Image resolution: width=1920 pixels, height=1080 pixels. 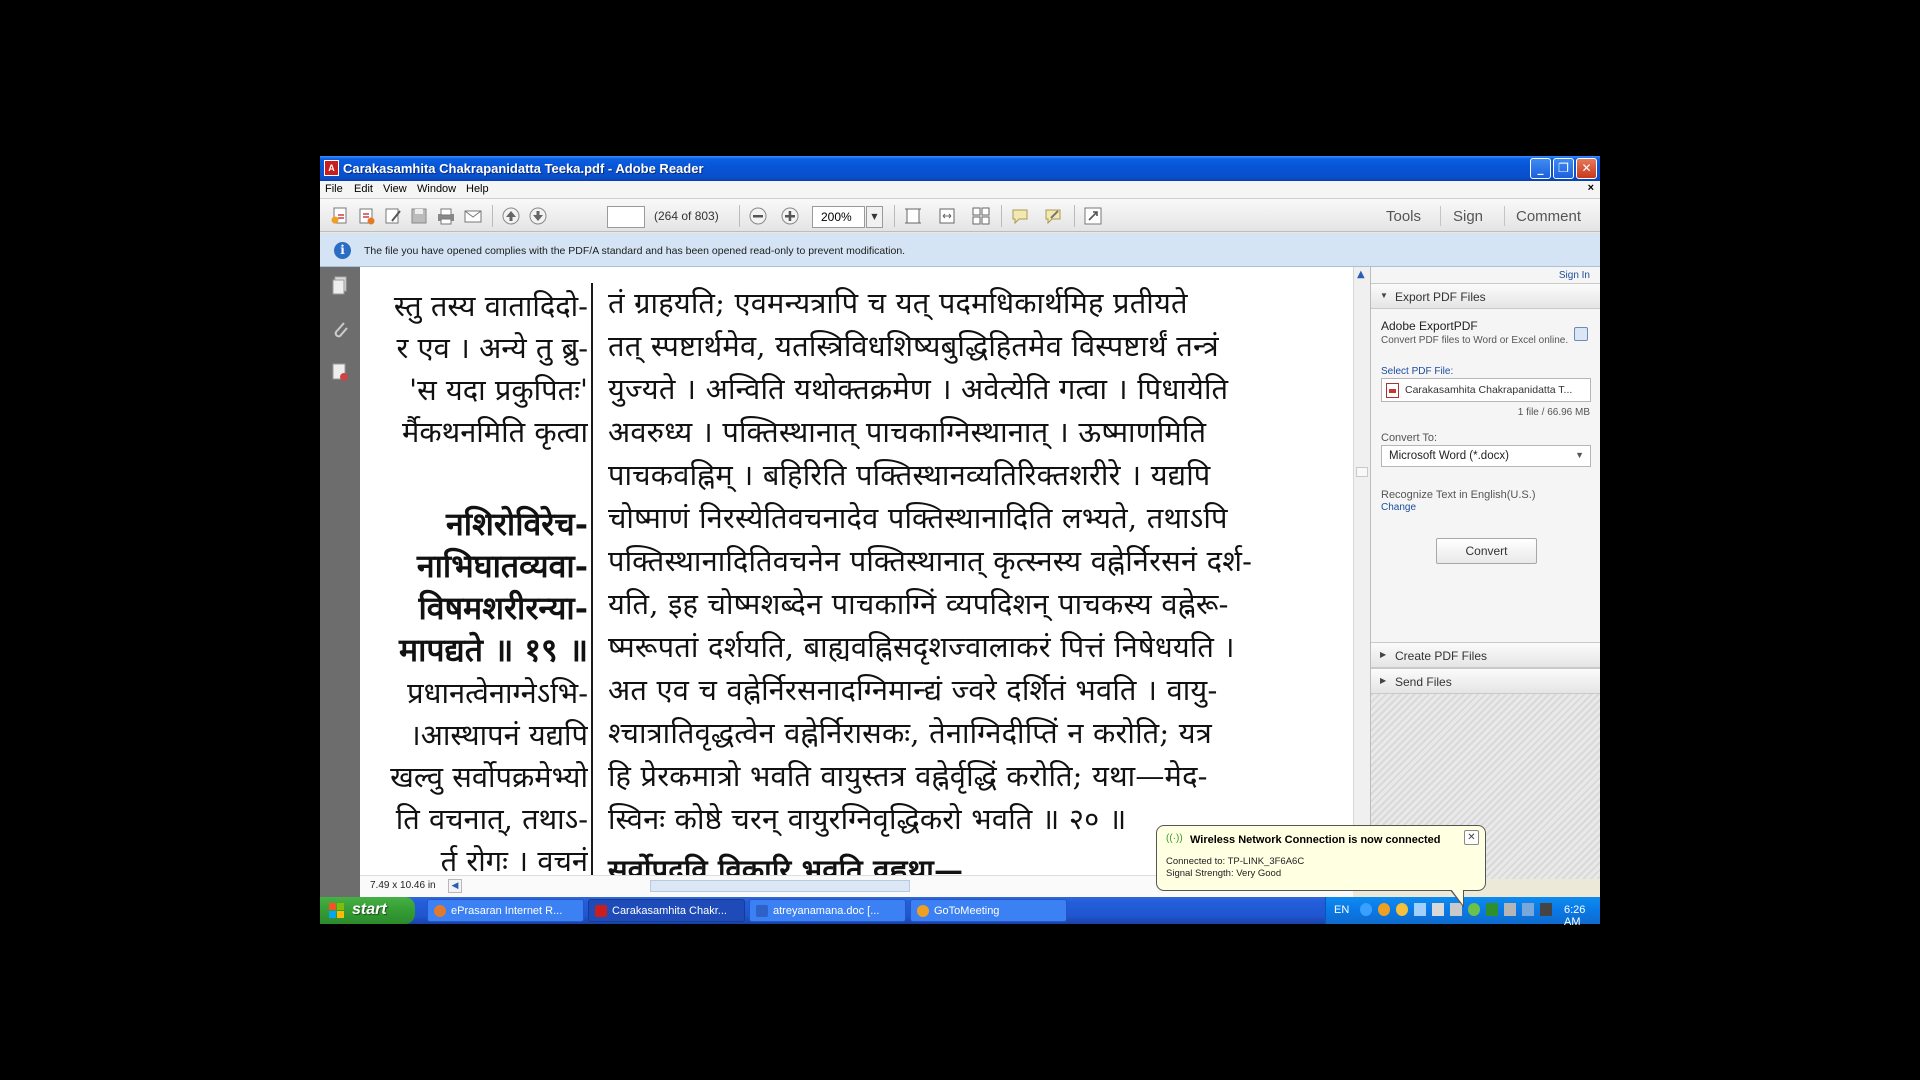 What do you see at coordinates (1486, 456) in the screenshot?
I see `convert-format-select: Microsoft Word (*.docx) ▼` at bounding box center [1486, 456].